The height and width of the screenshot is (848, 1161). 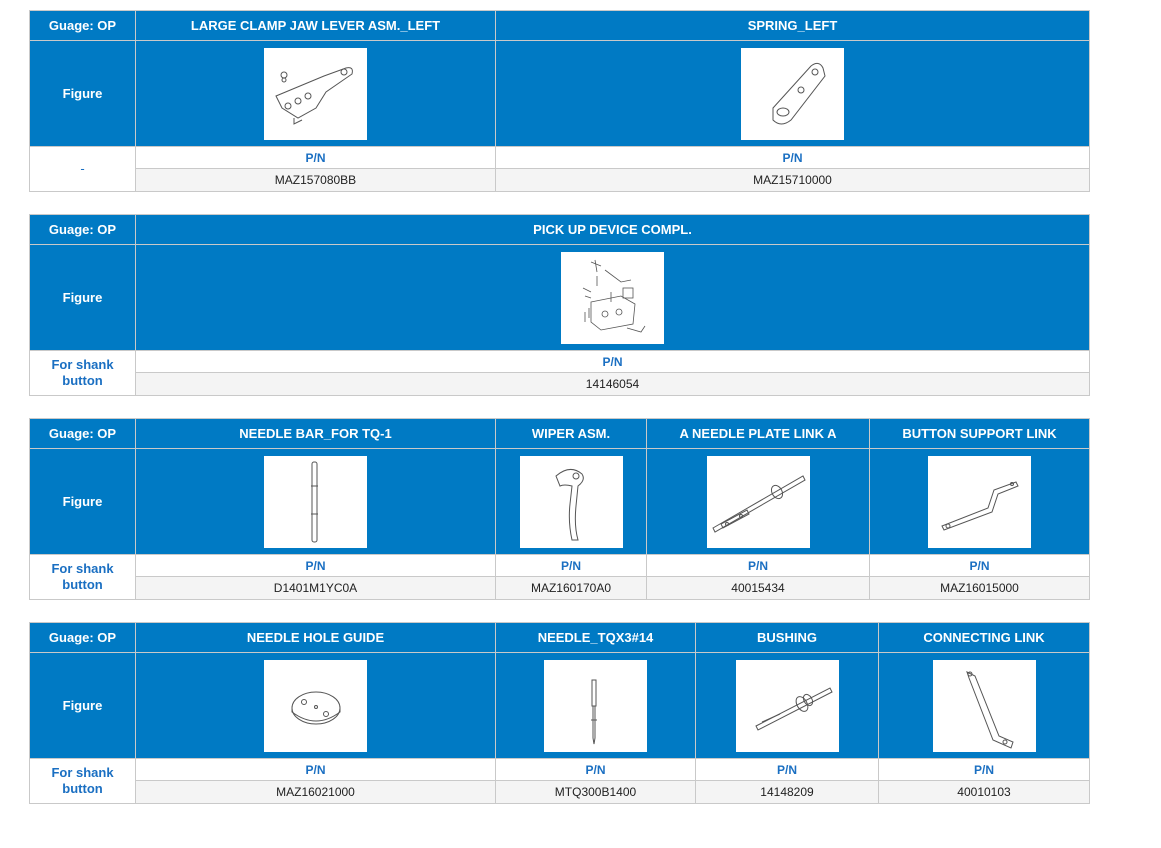 I want to click on pn-value: 40015434, so click(x=758, y=588).